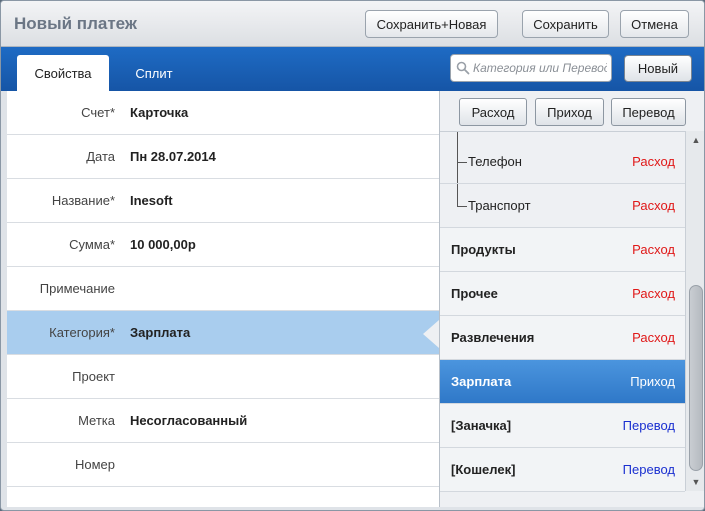 This screenshot has height=511, width=705. Describe the element at coordinates (481, 425) in the screenshot. I see `category-name: [Заначка]` at that location.